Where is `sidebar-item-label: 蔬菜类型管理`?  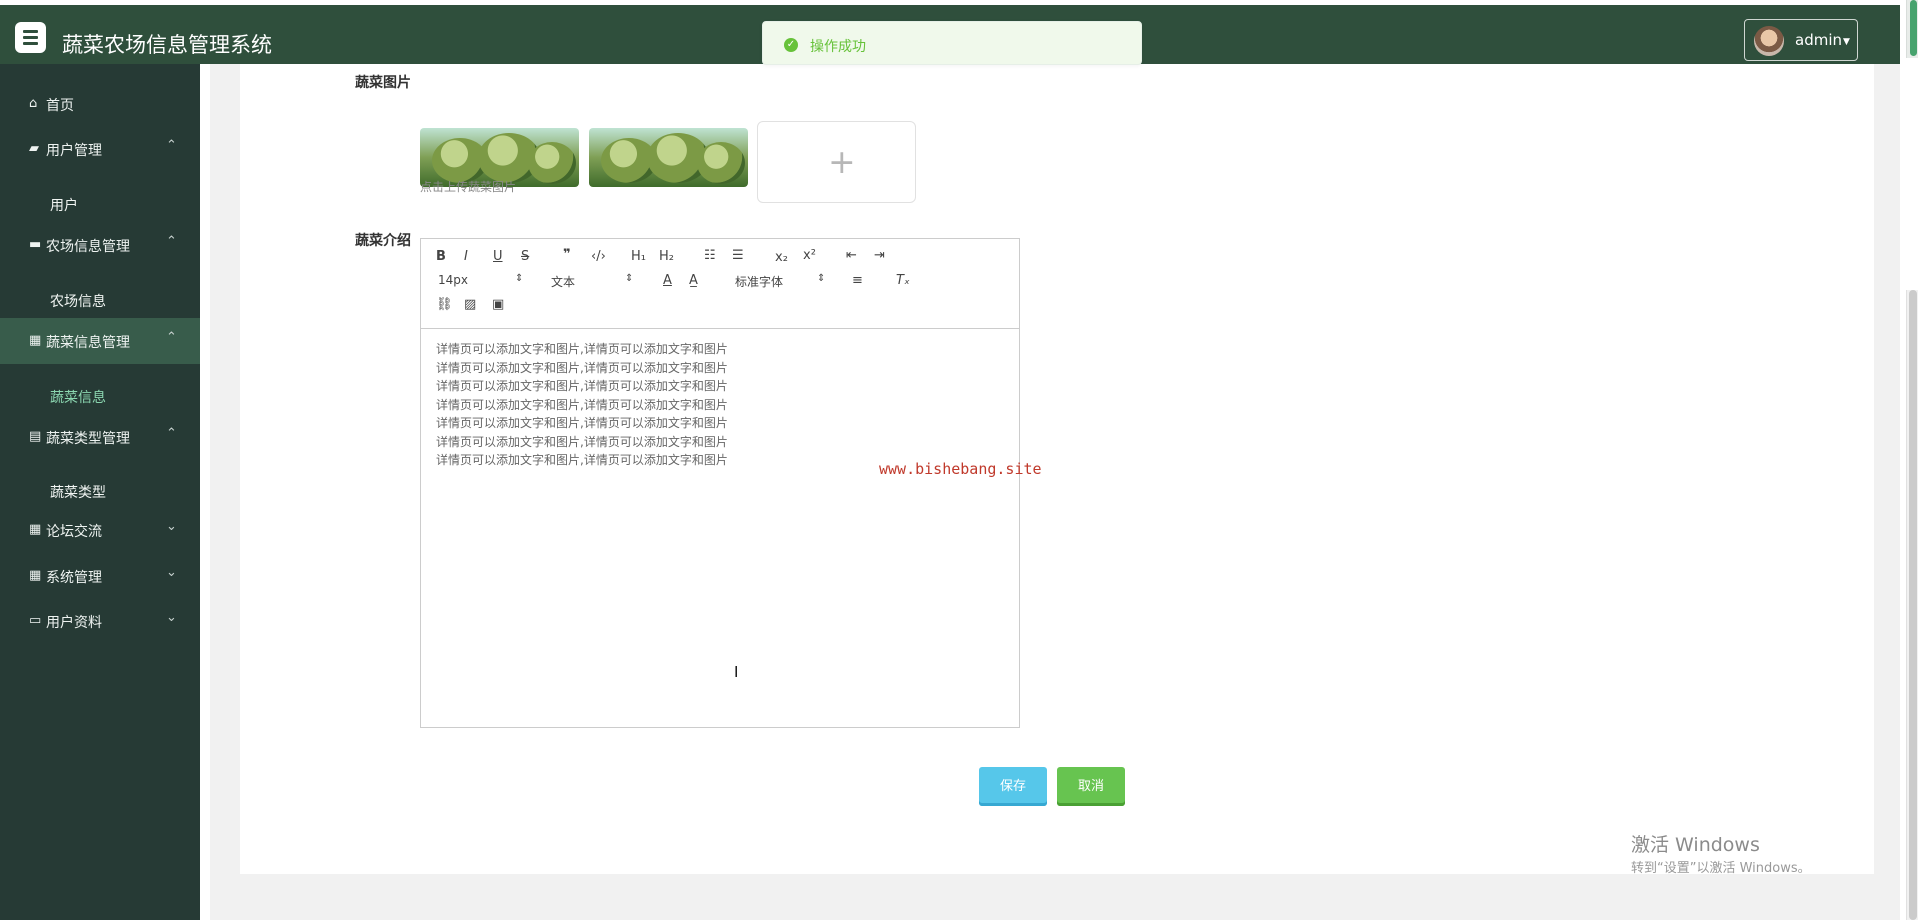 sidebar-item-label: 蔬菜类型管理 is located at coordinates (88, 439).